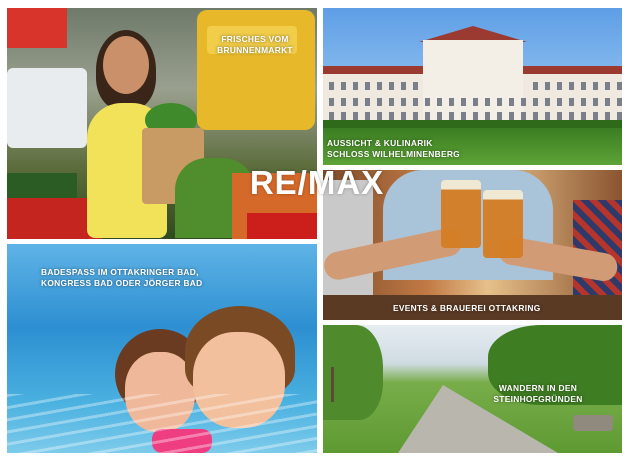 Image resolution: width=627 pixels, height=457 pixels. I want to click on path-caption: WANDERN IN DEN STEINHOFGRÜNDEN, so click(538, 394).